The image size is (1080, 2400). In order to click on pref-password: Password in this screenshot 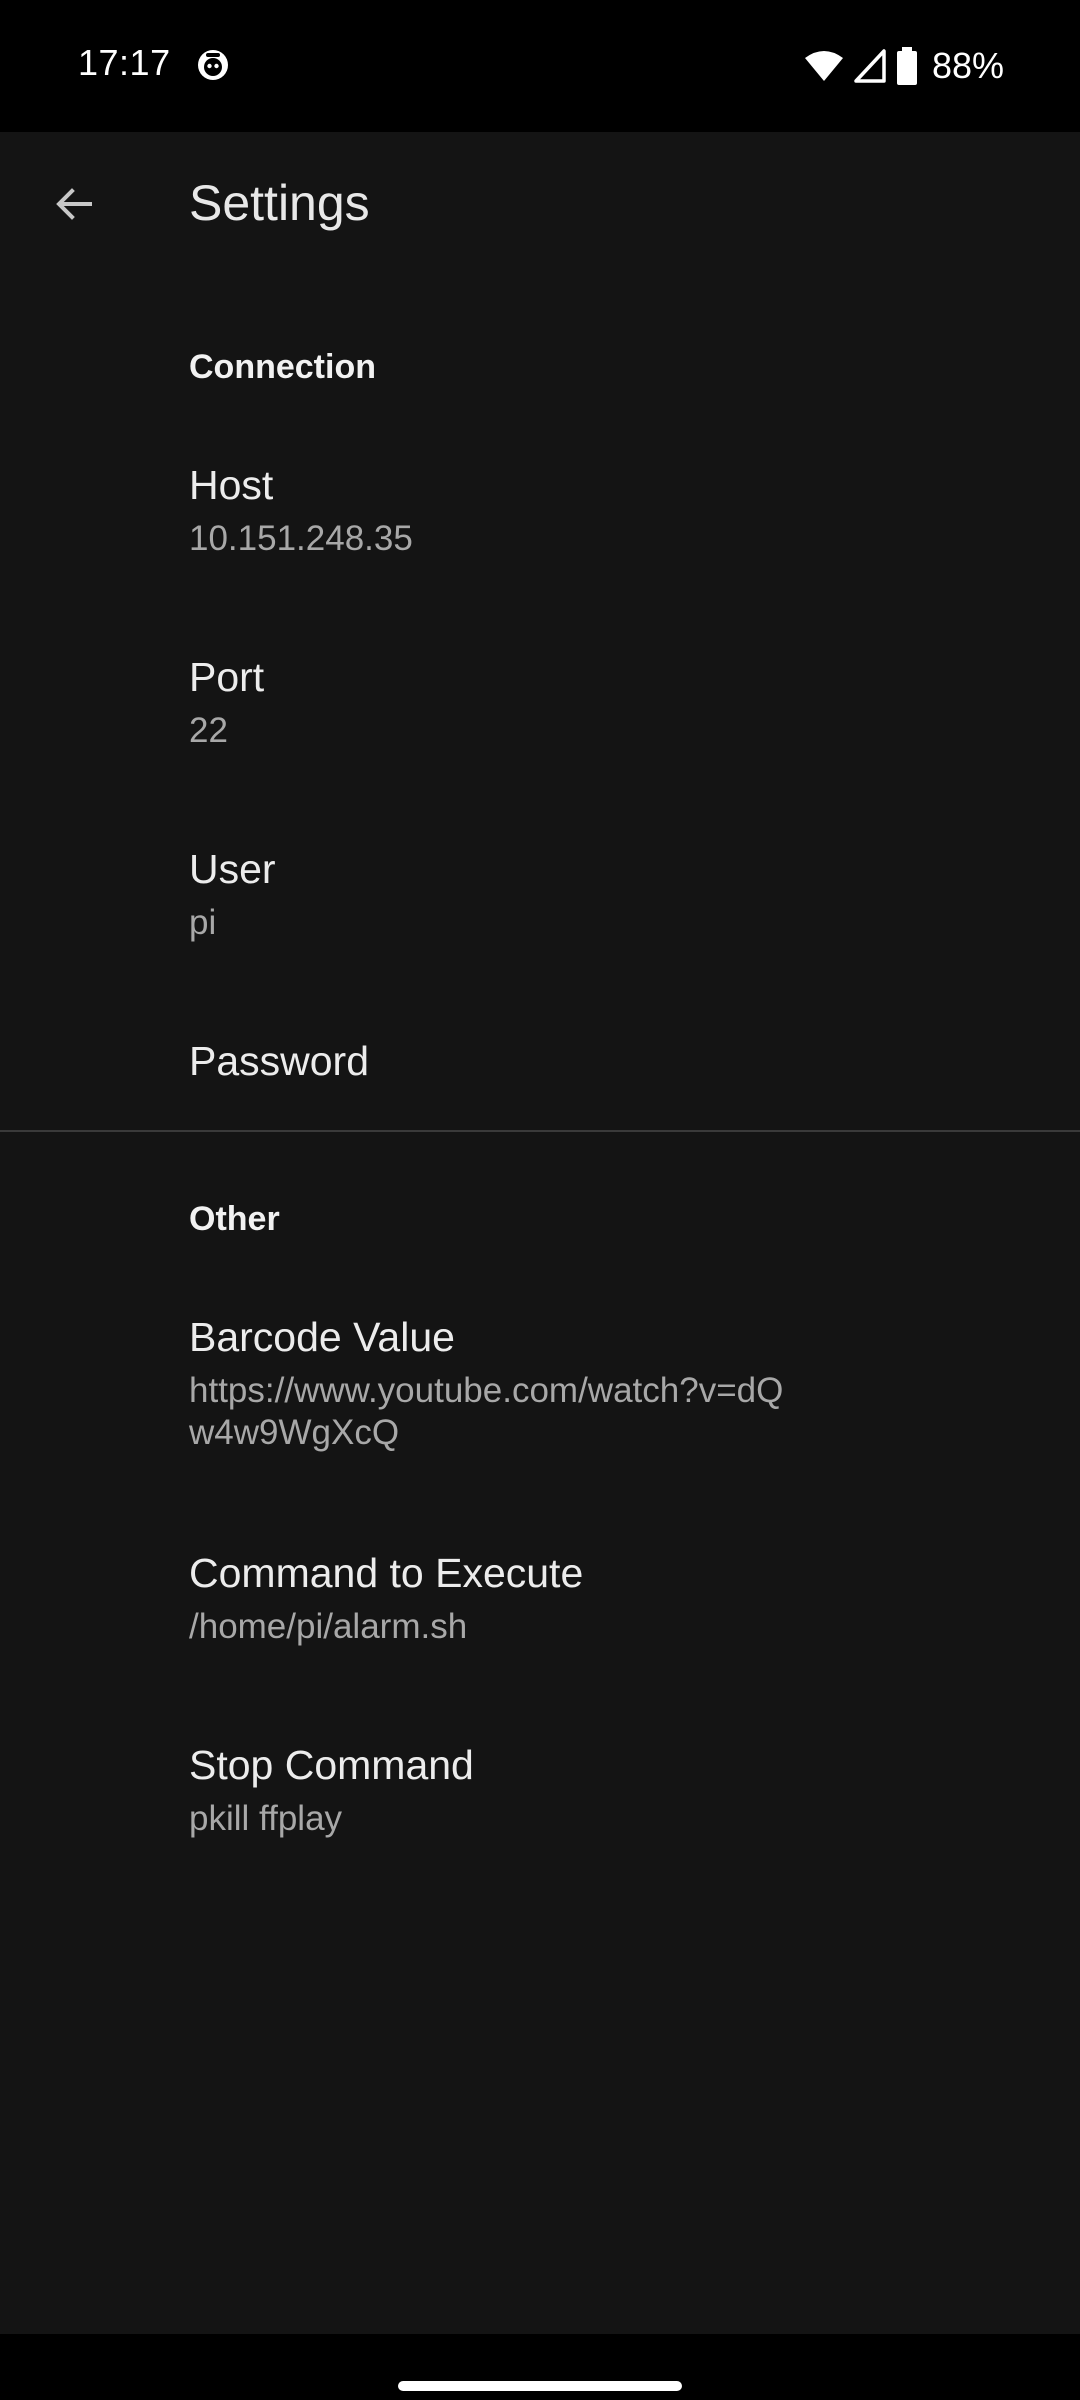, I will do `click(540, 1078)`.